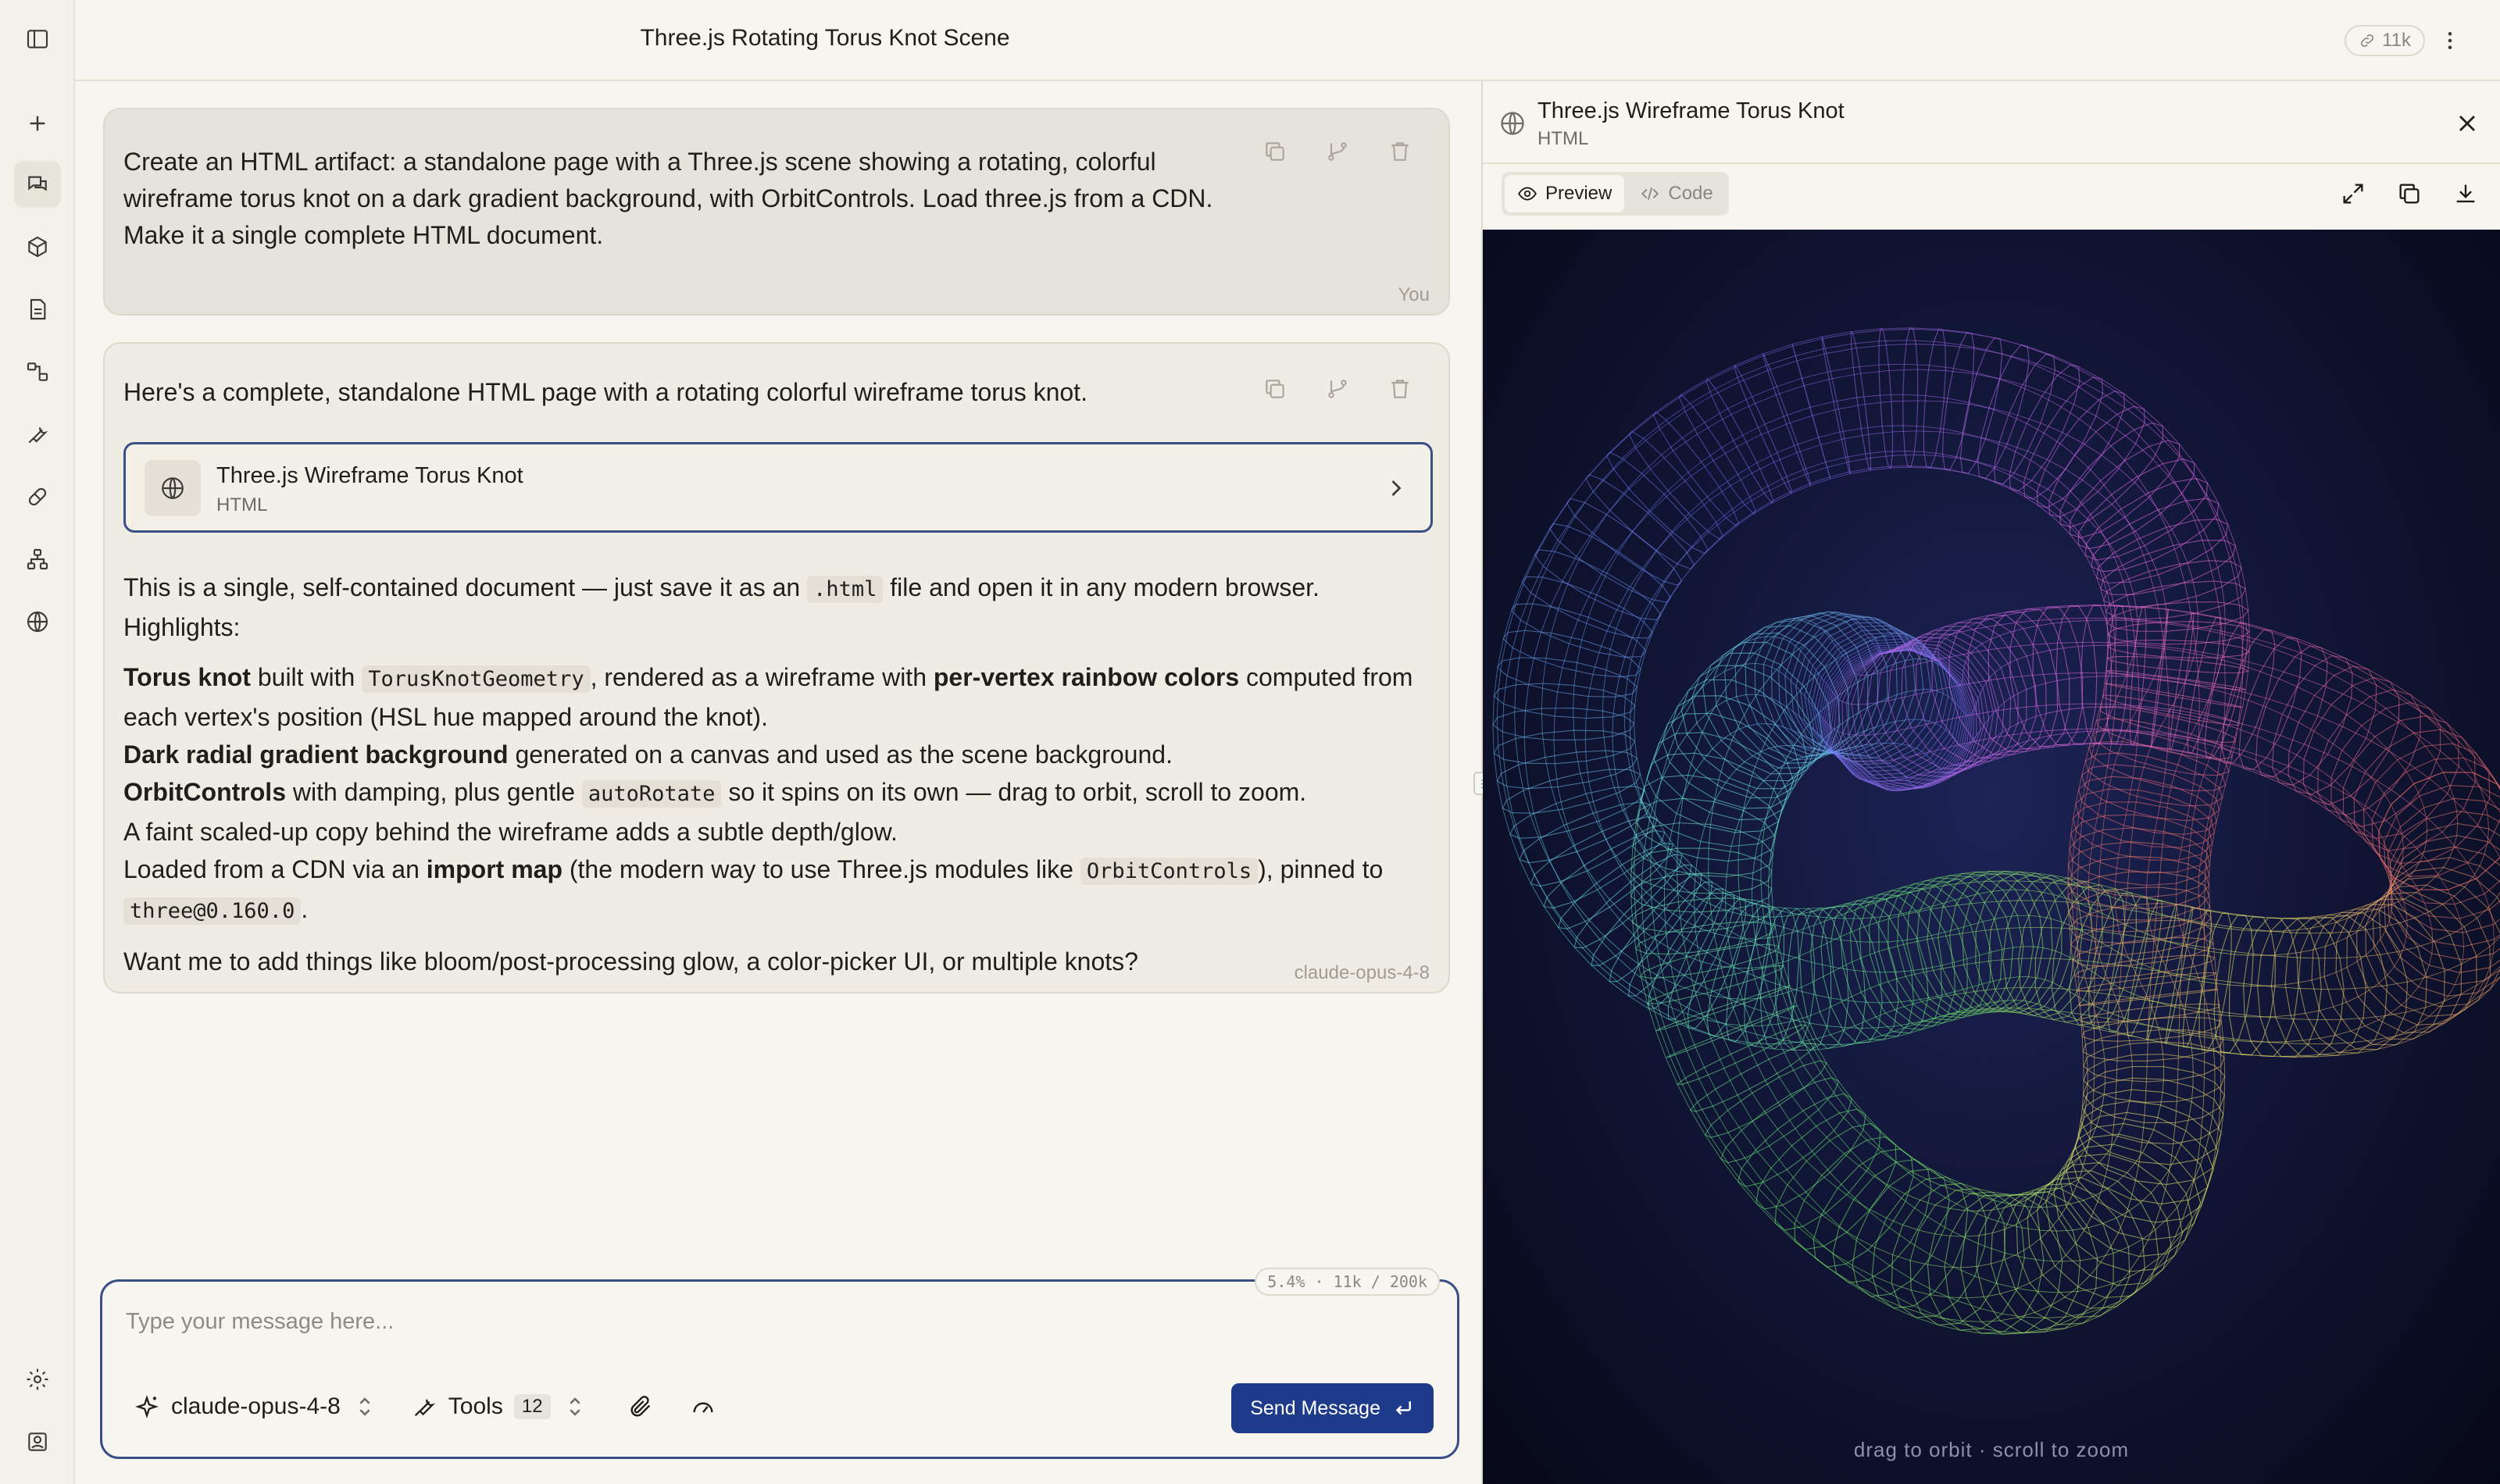 The height and width of the screenshot is (1484, 2500). Describe the element at coordinates (1169, 871) in the screenshot. I see `inline-code: OrbitControls` at that location.